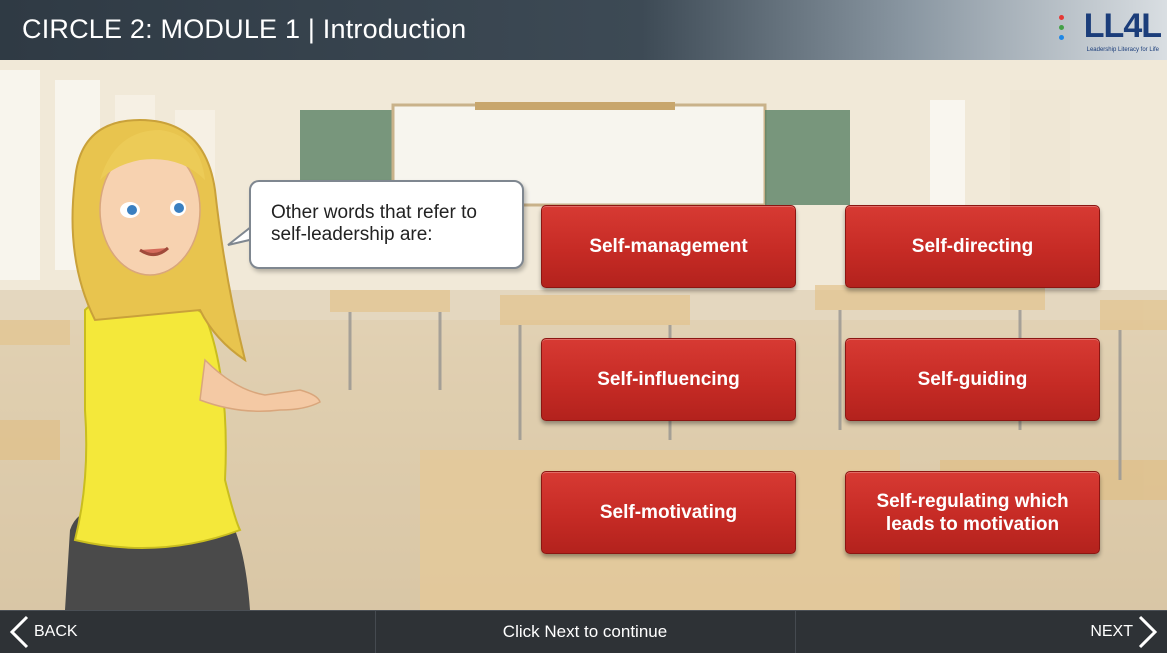 The image size is (1167, 653). What do you see at coordinates (668, 512) in the screenshot?
I see `self-motivating-button: Self-motivating` at bounding box center [668, 512].